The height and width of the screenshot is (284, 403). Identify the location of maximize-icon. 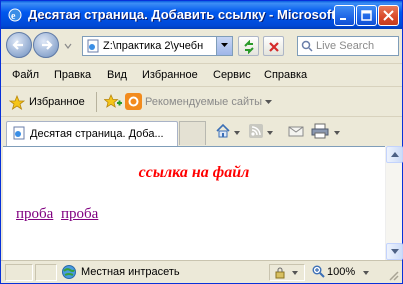
(366, 15).